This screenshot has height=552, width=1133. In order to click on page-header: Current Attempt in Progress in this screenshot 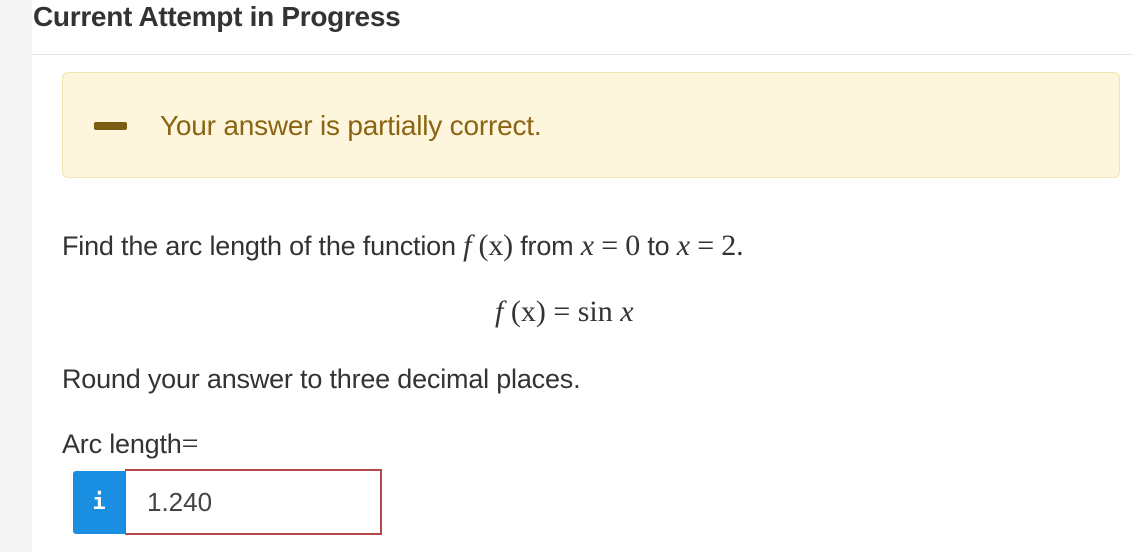, I will do `click(582, 27)`.